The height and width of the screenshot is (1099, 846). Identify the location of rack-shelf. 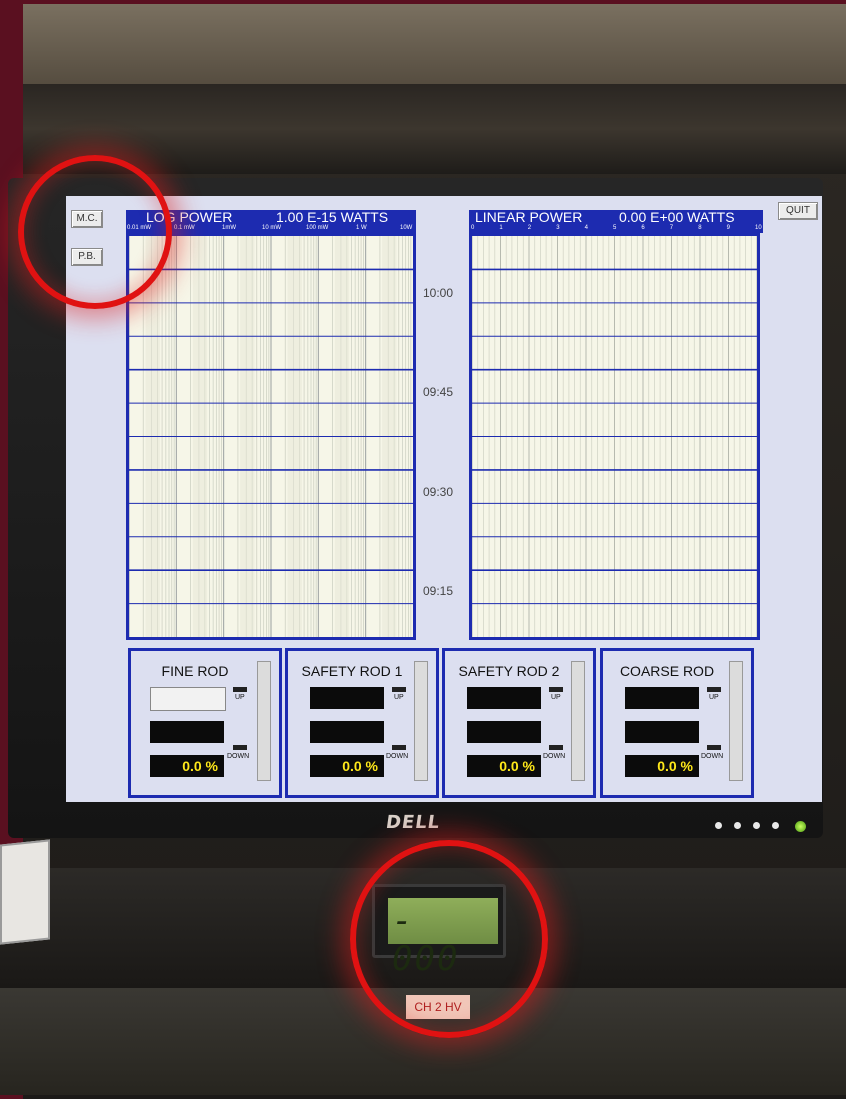
(434, 129).